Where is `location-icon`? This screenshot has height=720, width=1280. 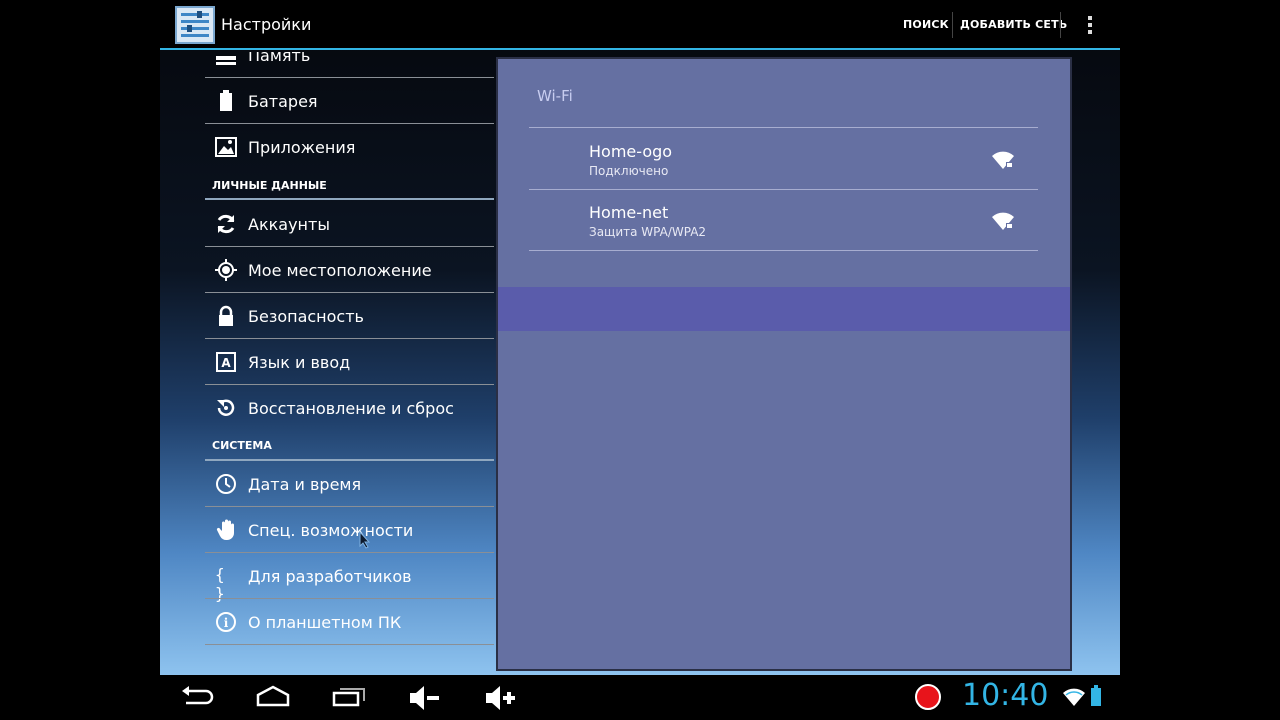 location-icon is located at coordinates (226, 270).